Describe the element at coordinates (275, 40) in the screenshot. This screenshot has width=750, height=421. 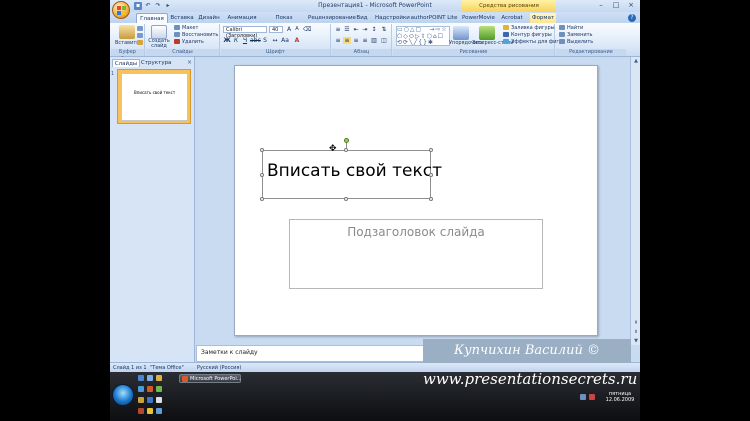
I see `spacing-icon: ↔` at that location.